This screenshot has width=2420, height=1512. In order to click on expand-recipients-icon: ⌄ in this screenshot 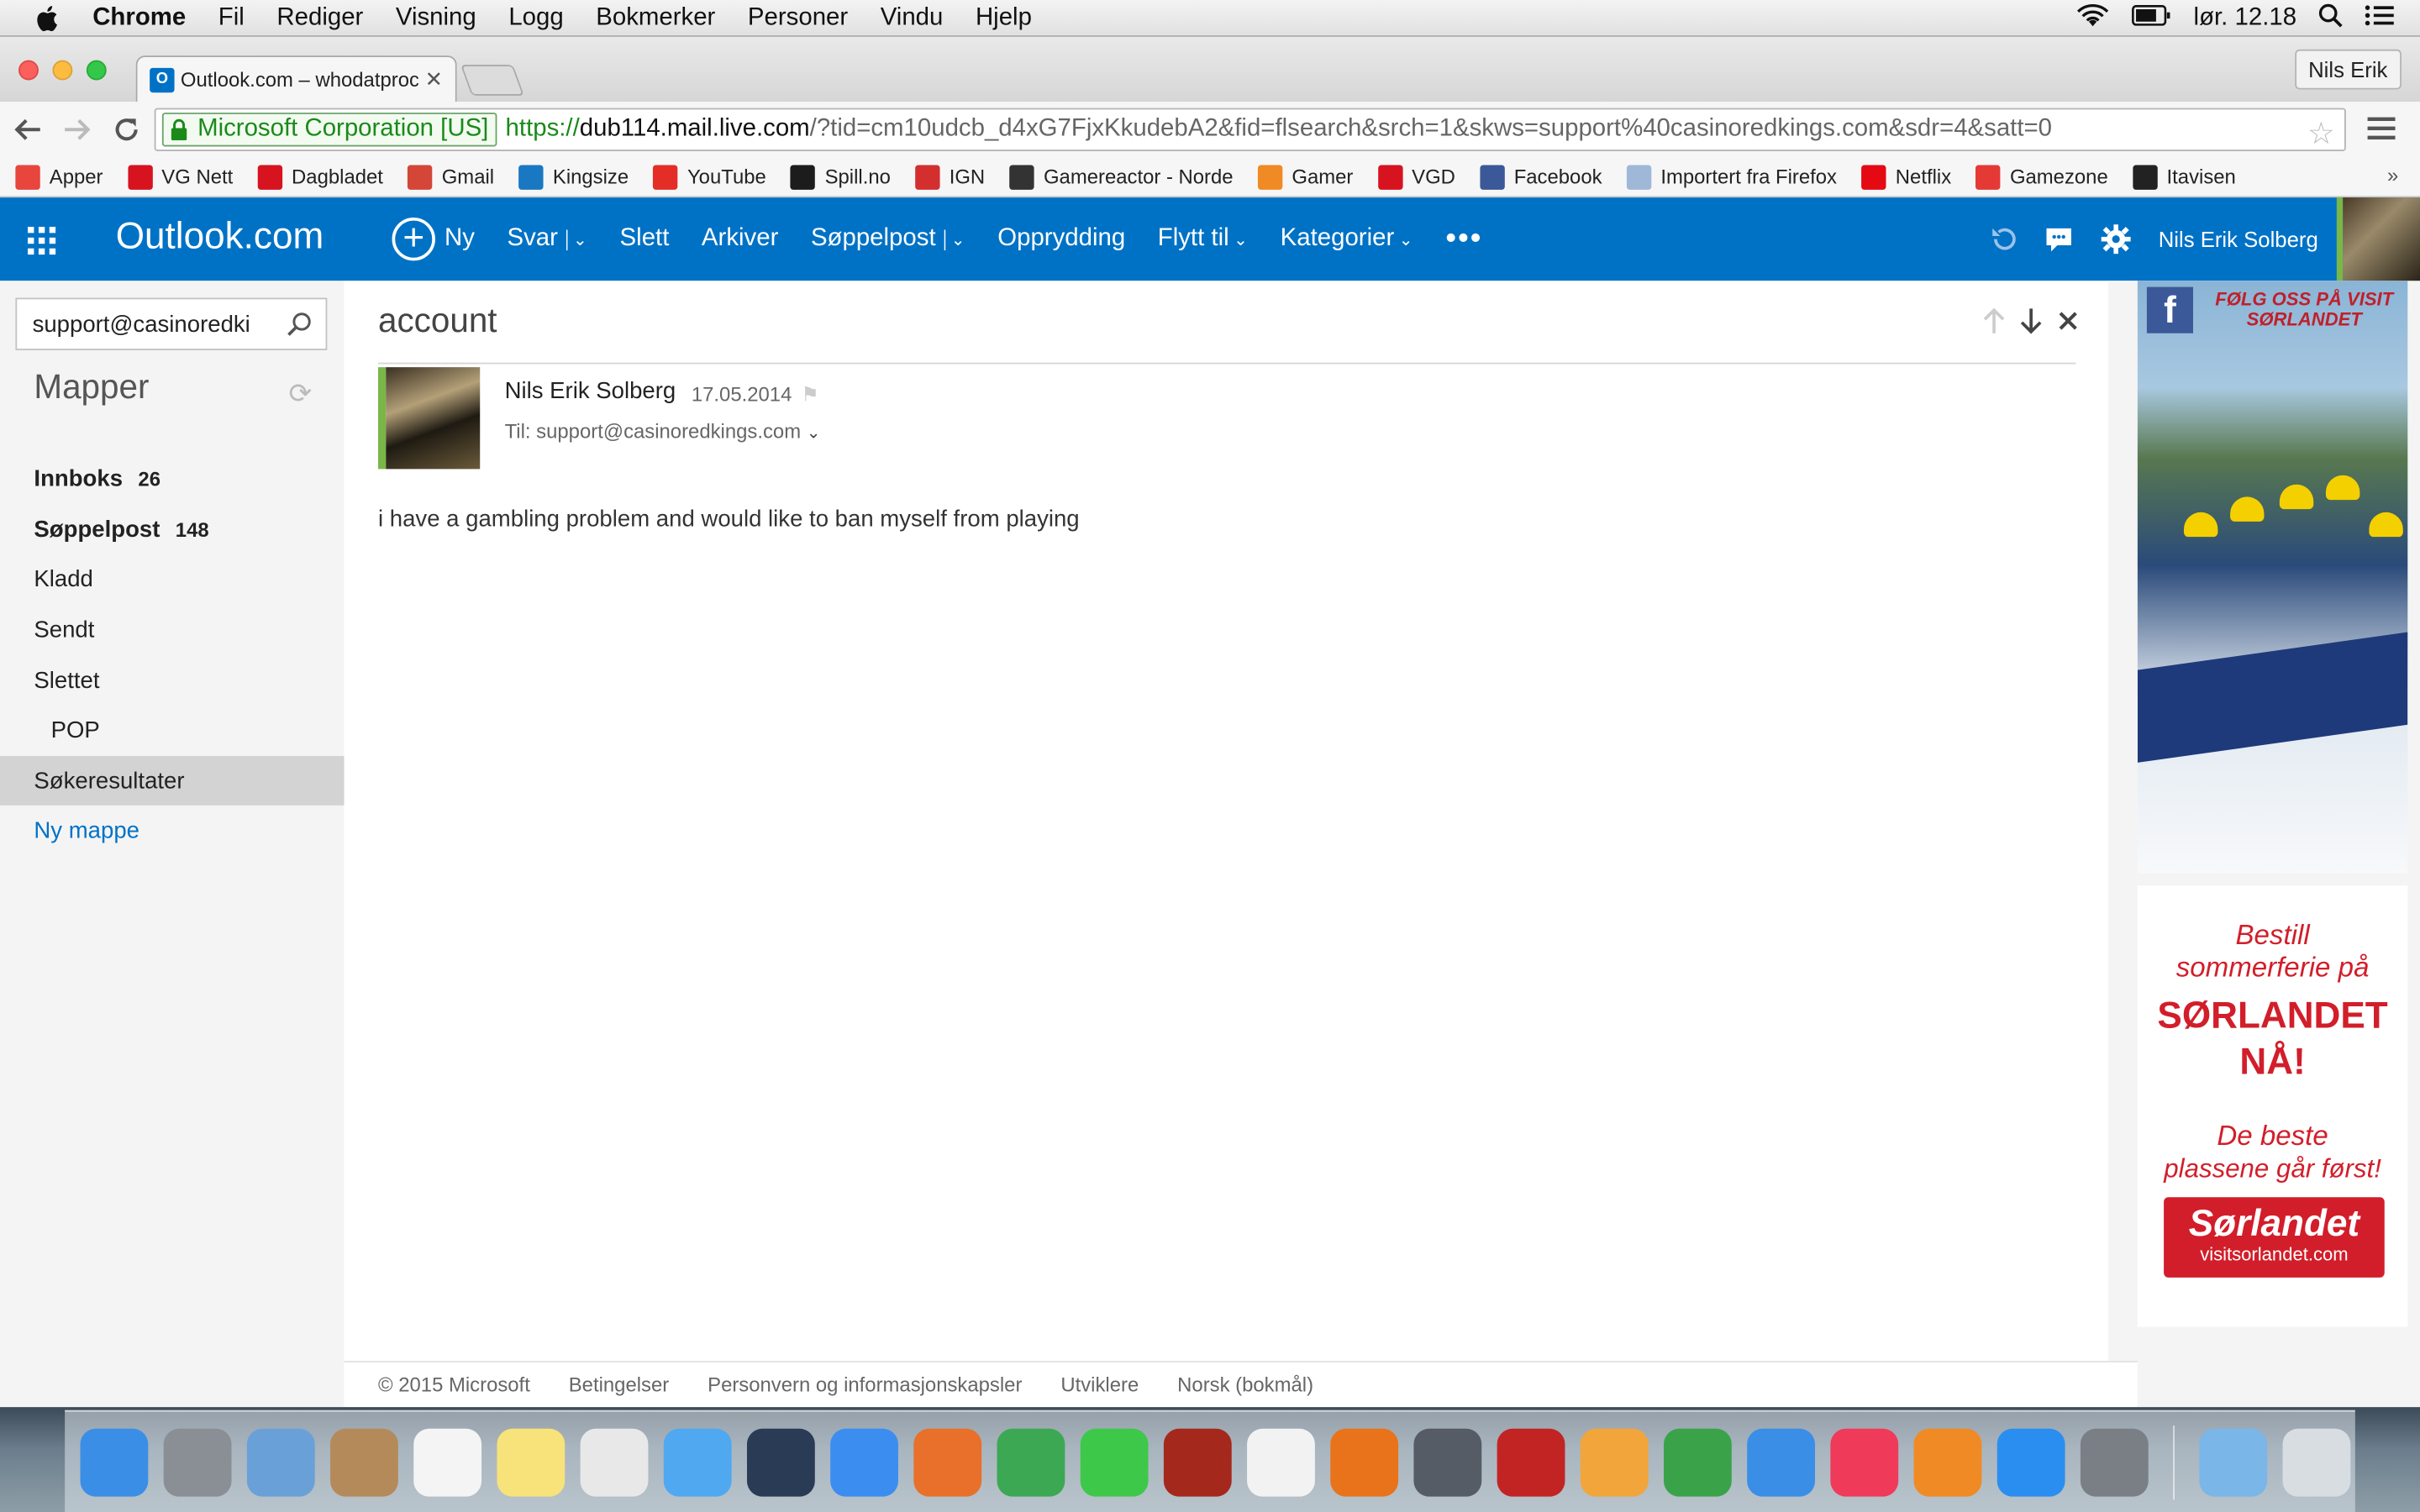, I will do `click(814, 433)`.